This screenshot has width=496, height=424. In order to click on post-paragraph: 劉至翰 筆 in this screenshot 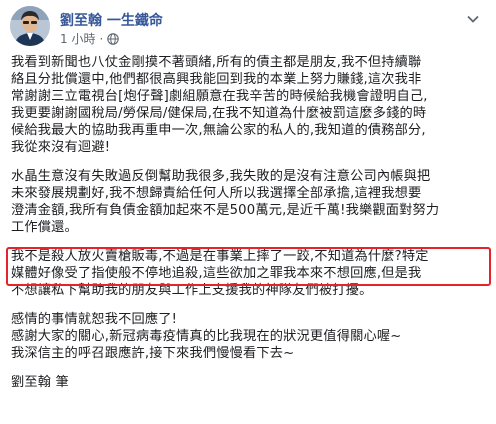, I will do `click(248, 382)`.